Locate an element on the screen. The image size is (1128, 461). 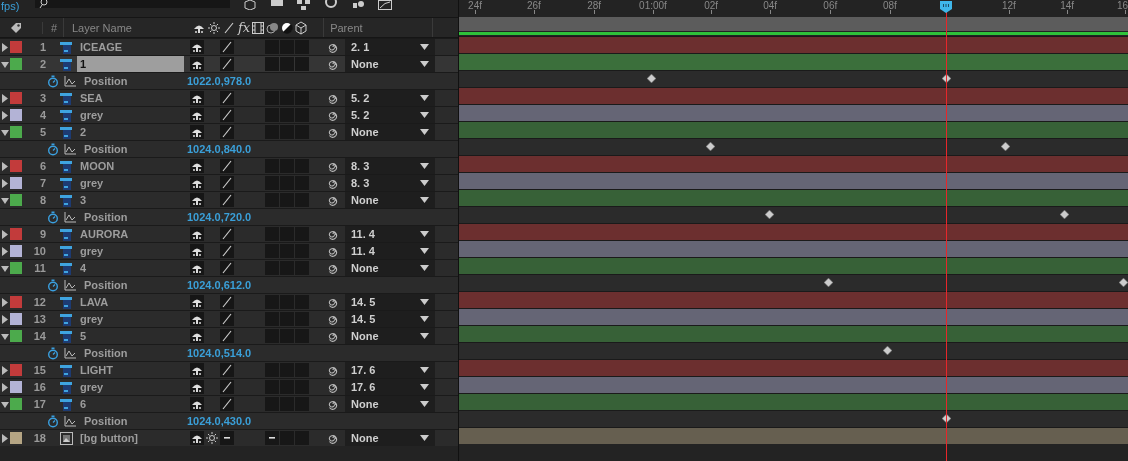
layer-name-field: 1 is located at coordinates (130, 64).